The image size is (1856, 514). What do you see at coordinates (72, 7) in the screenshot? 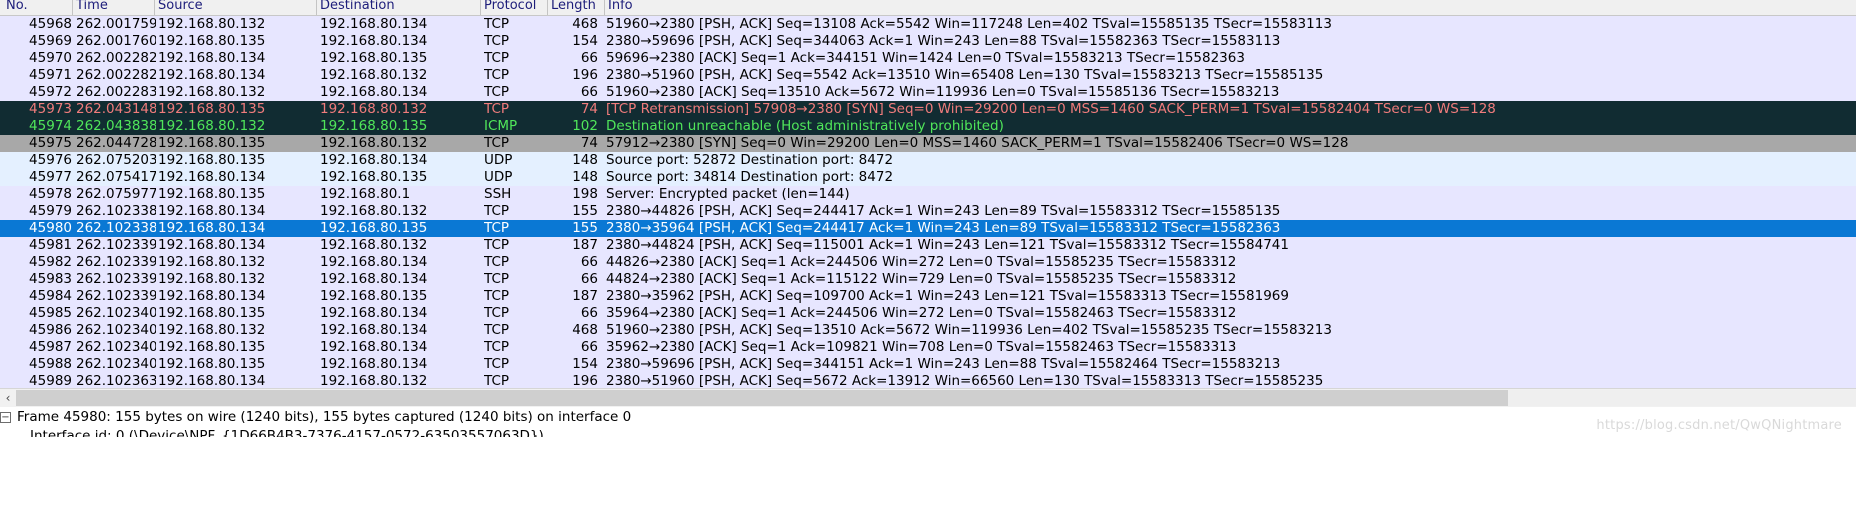
I see `column-divider-no` at bounding box center [72, 7].